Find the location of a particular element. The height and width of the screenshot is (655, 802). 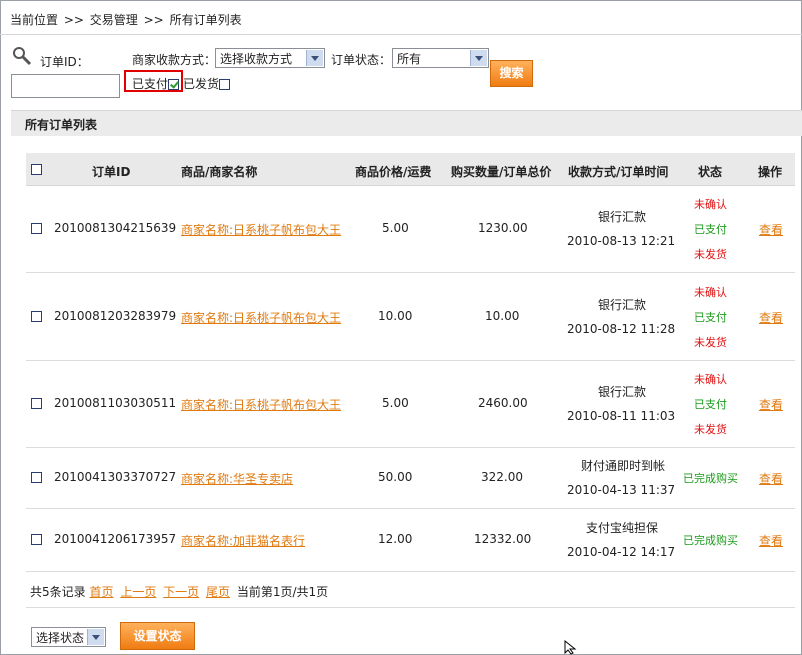

merchant-link: 商家名称:加菲猫名表行 is located at coordinates (243, 540).